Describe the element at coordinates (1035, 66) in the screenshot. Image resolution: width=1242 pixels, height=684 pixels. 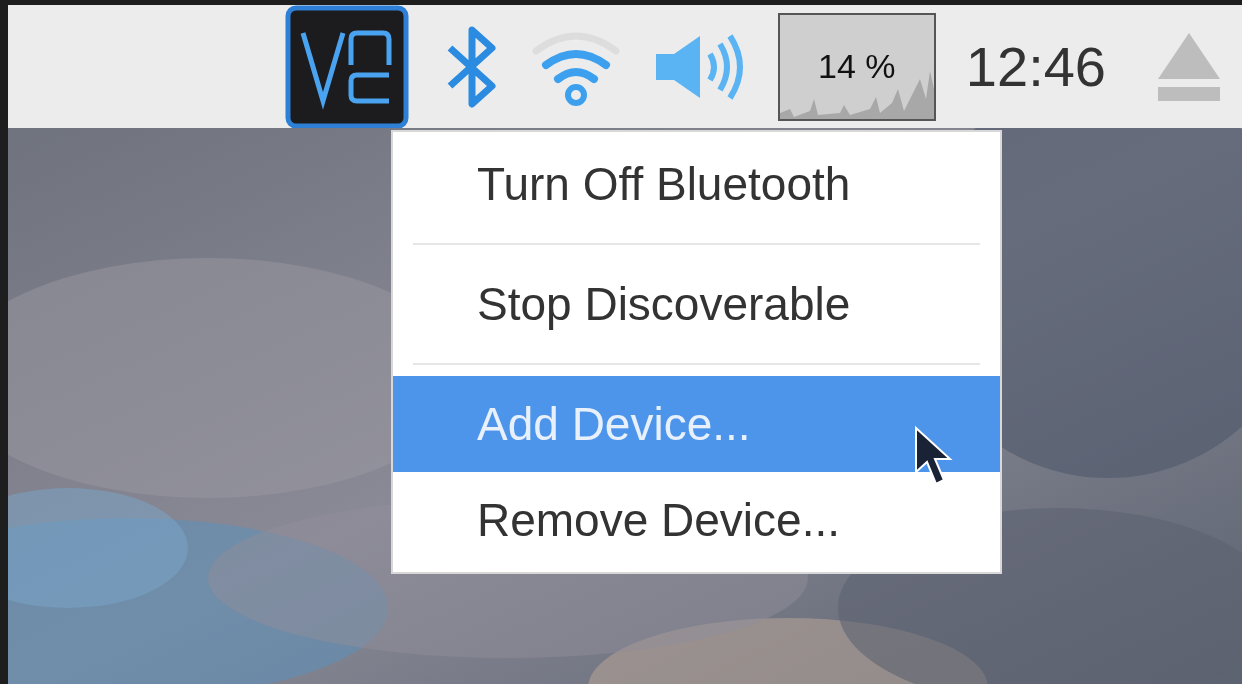
I see `clock: 12:46` at that location.